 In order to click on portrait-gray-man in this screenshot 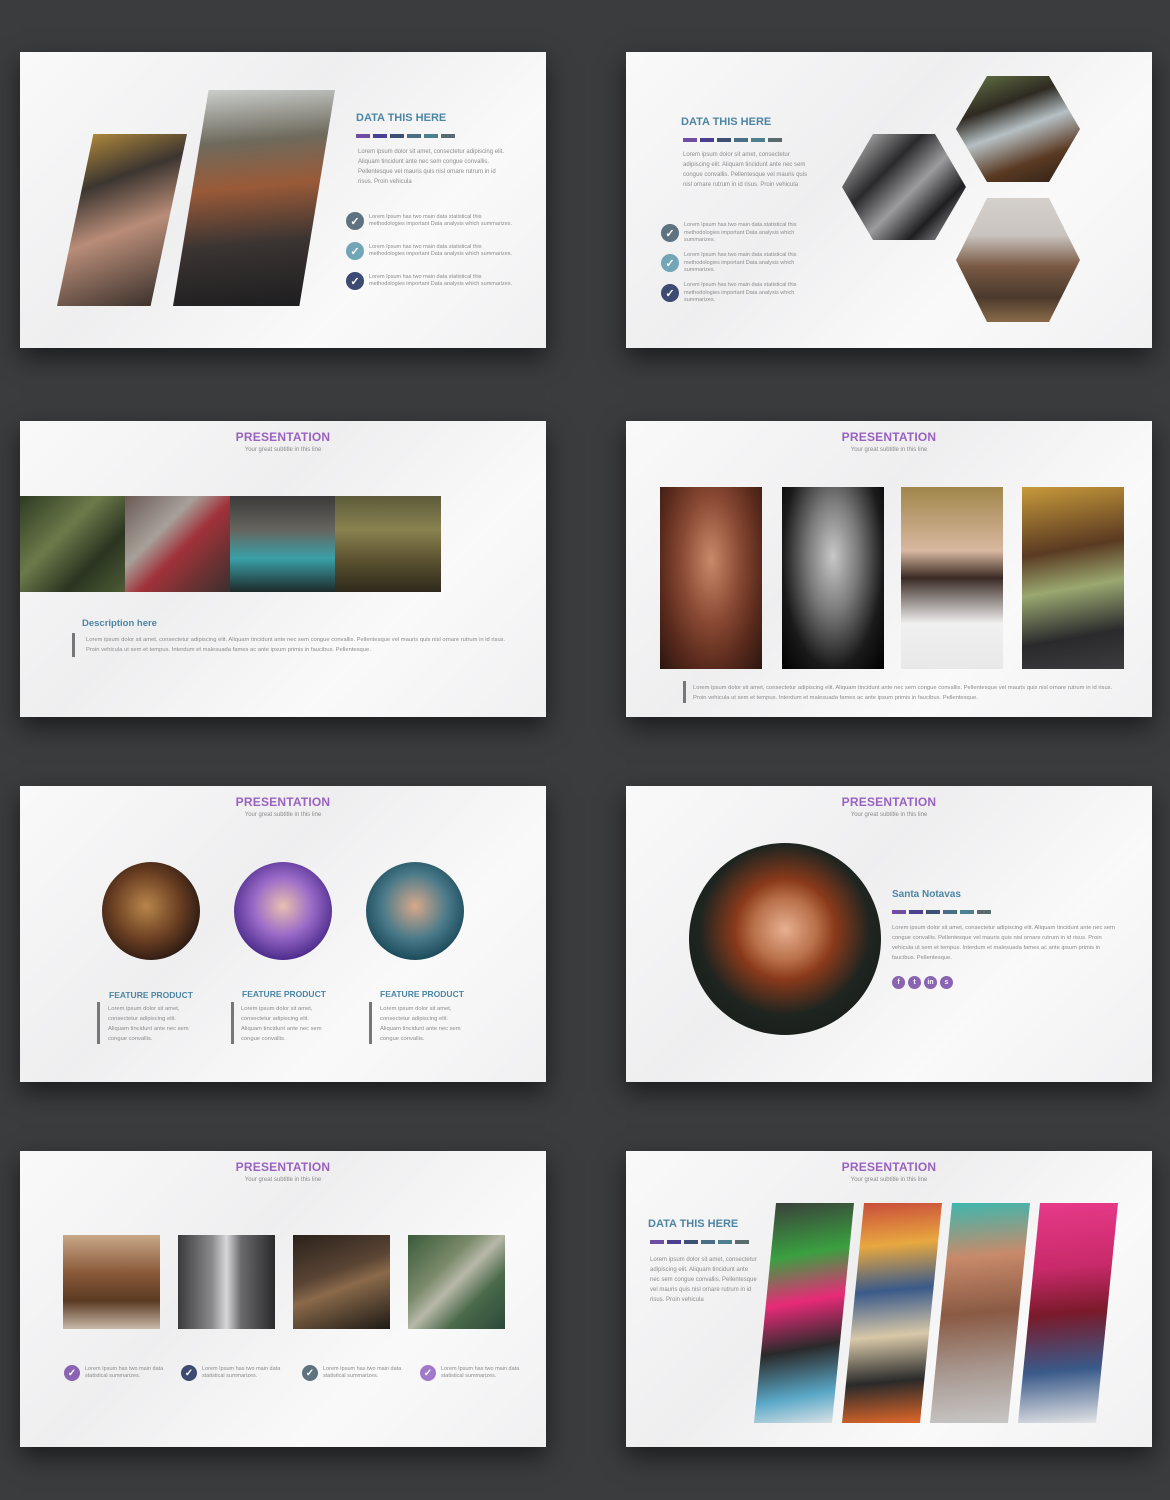, I will do `click(833, 578)`.